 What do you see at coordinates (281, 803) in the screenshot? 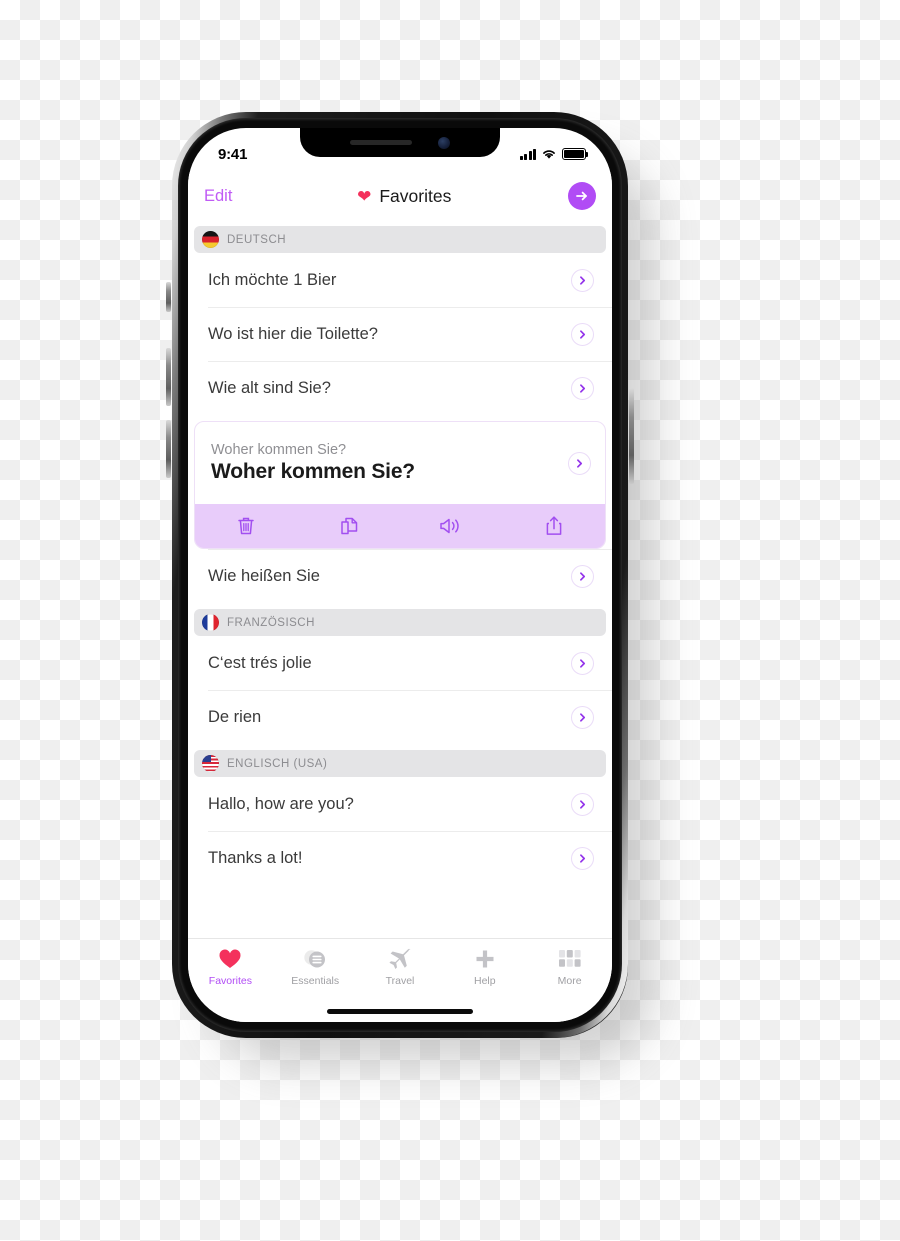
I see `list-item-label: Hallo, how are you?` at bounding box center [281, 803].